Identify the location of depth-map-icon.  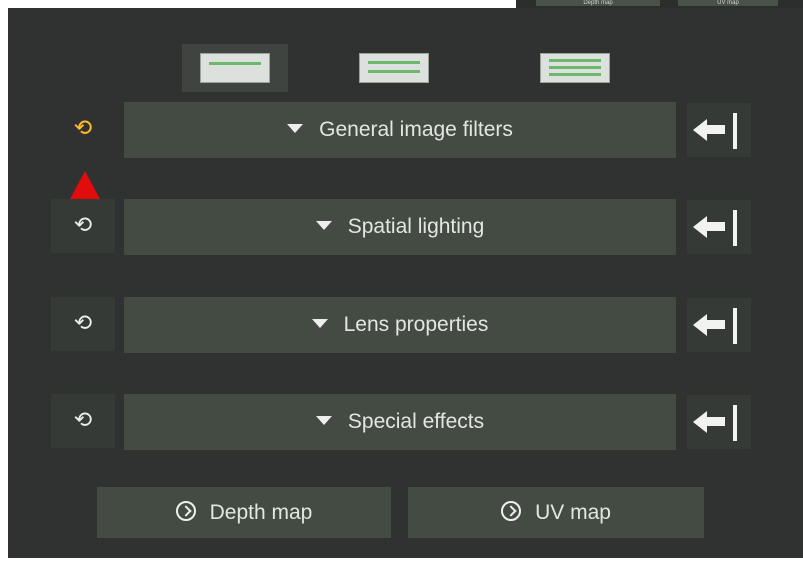
(185, 511).